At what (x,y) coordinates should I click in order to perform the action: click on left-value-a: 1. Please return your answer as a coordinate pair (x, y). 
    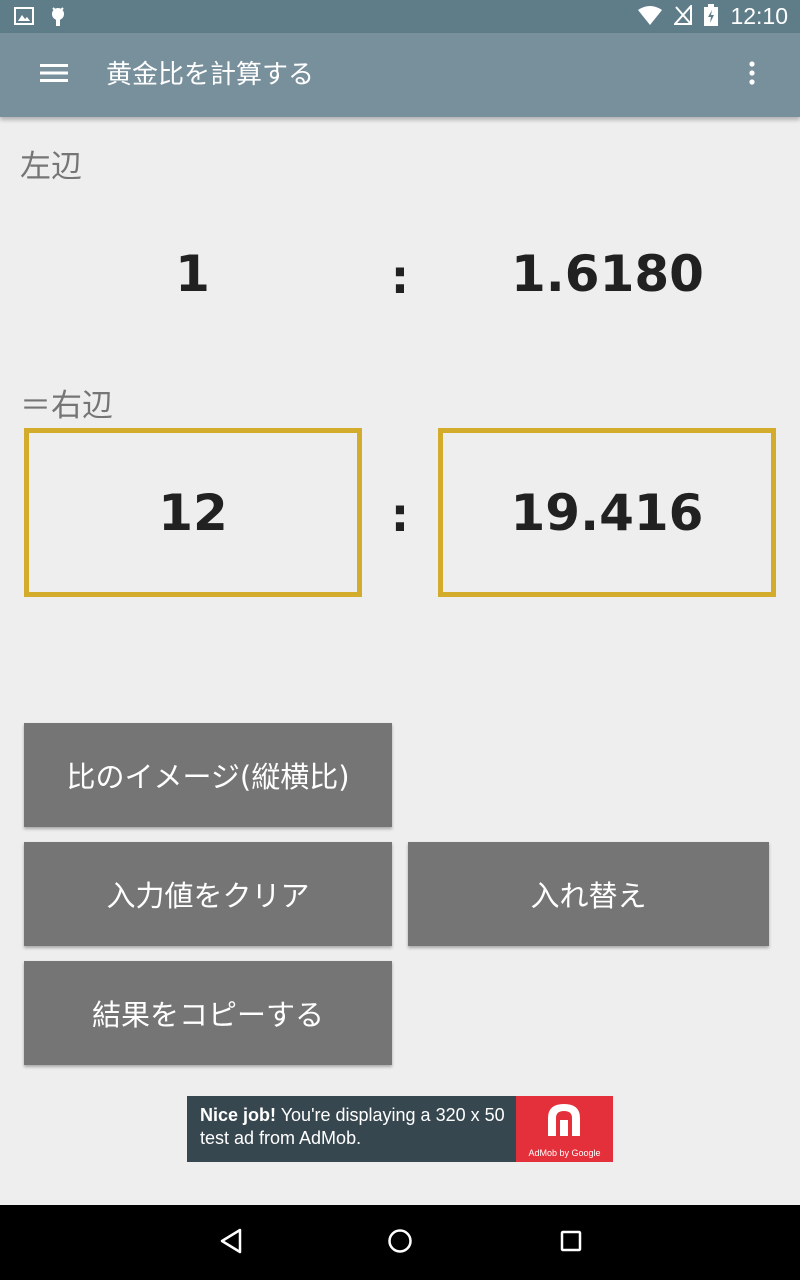
    Looking at the image, I should click on (192, 274).